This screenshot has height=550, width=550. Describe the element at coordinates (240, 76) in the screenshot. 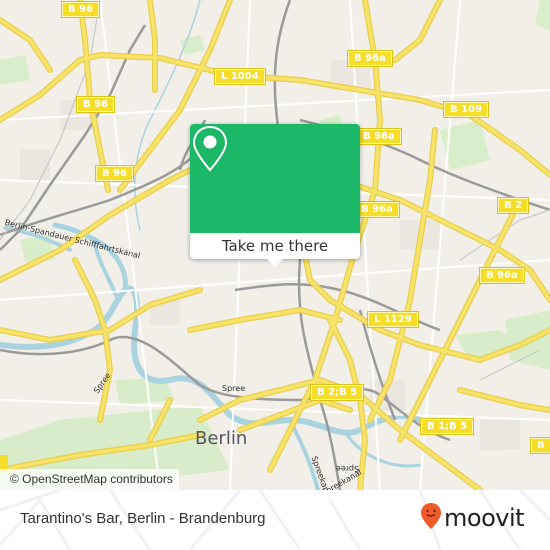

I see `road-label: L 1004` at that location.